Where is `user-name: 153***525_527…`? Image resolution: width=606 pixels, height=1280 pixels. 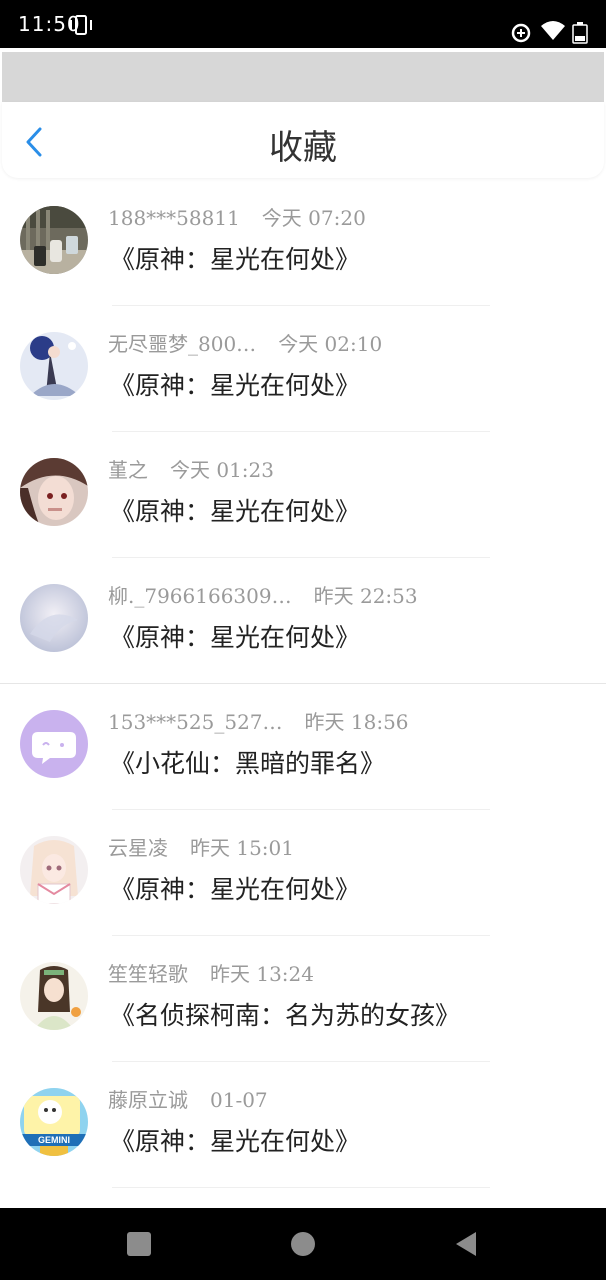 user-name: 153***525_527… is located at coordinates (195, 722).